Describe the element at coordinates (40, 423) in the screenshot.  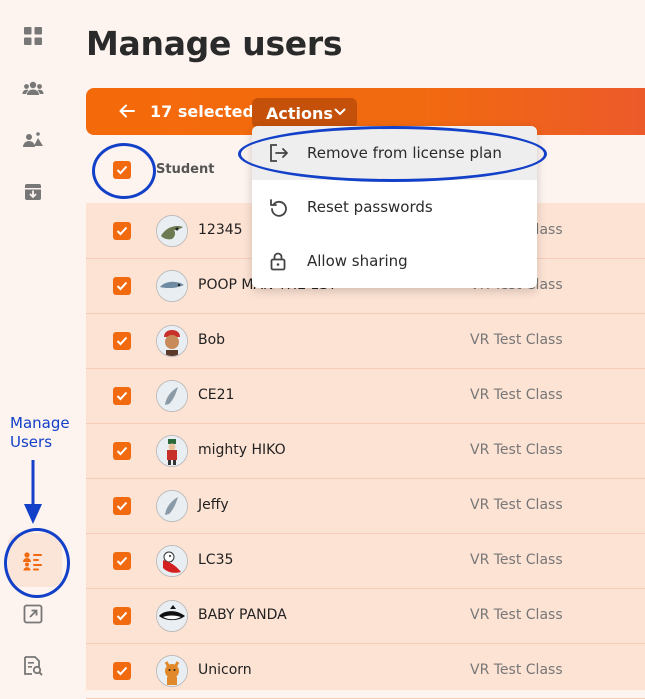
I see `annotation-line-1: Manage` at that location.